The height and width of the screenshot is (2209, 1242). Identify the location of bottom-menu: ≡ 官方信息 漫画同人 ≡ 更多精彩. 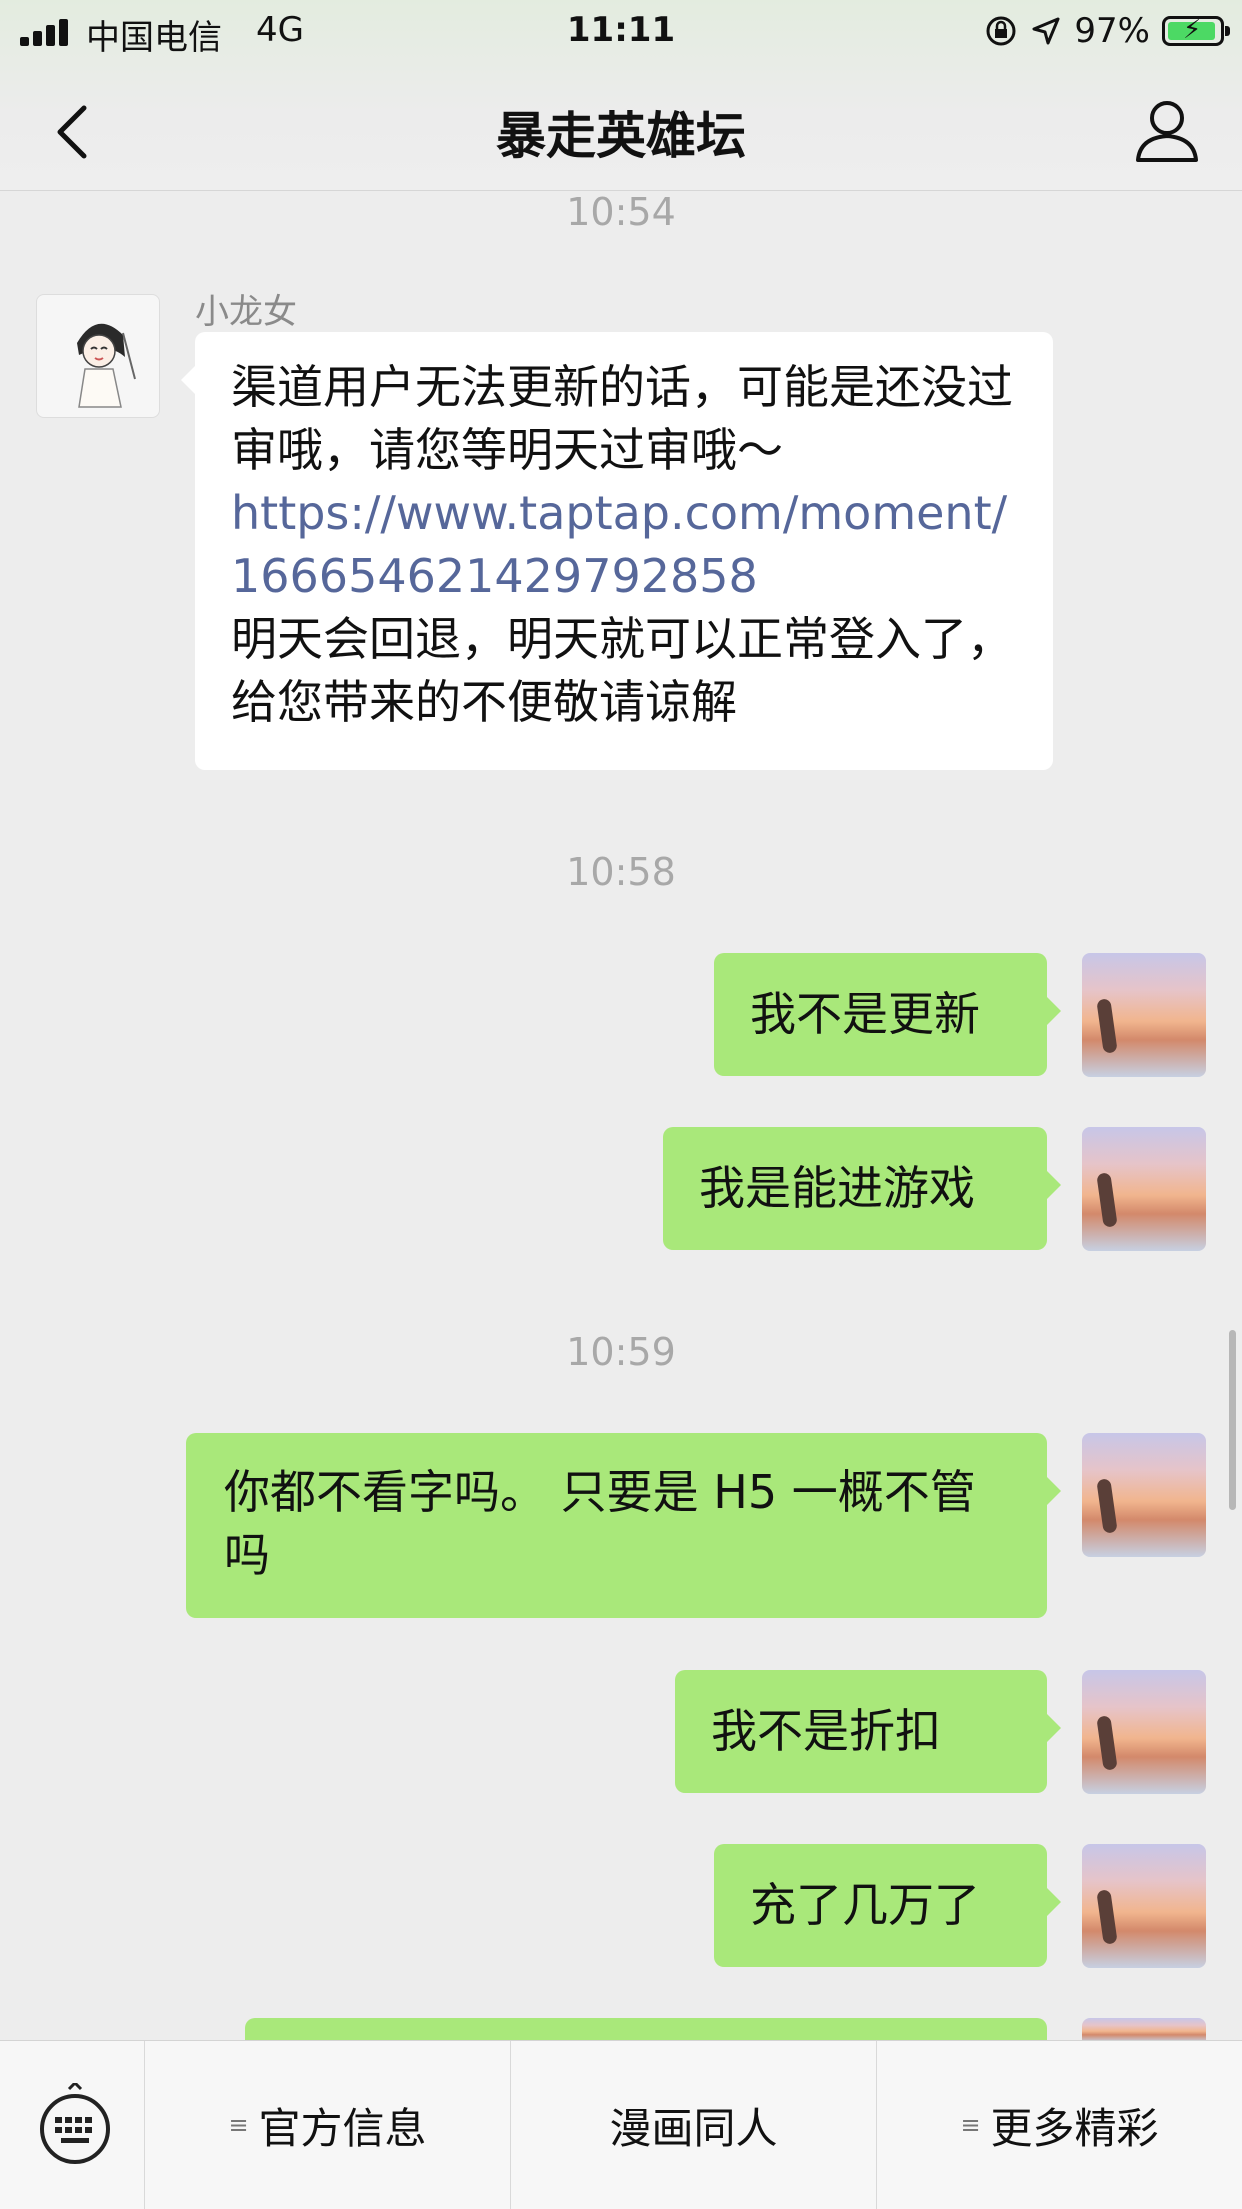
(621, 2124).